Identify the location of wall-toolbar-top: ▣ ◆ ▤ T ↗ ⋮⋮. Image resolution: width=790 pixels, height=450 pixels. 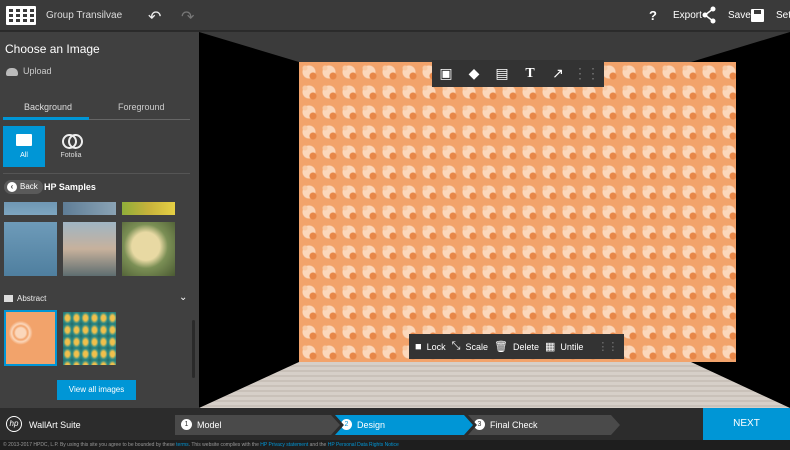
(518, 73).